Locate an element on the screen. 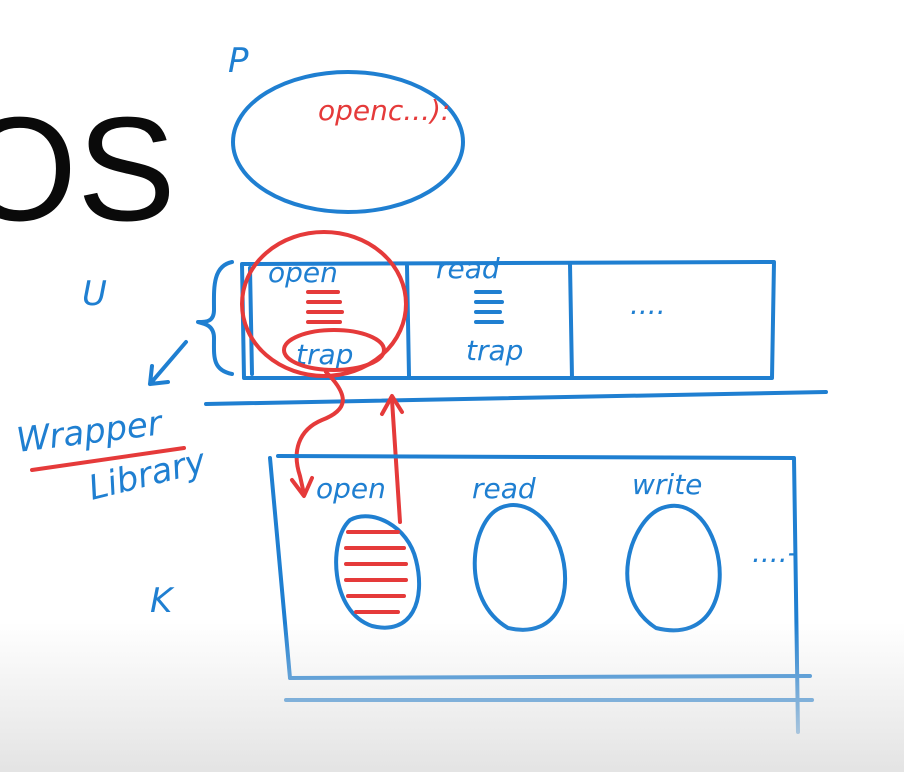 This screenshot has height=772, width=904. user-space-brace is located at coordinates (215, 318).